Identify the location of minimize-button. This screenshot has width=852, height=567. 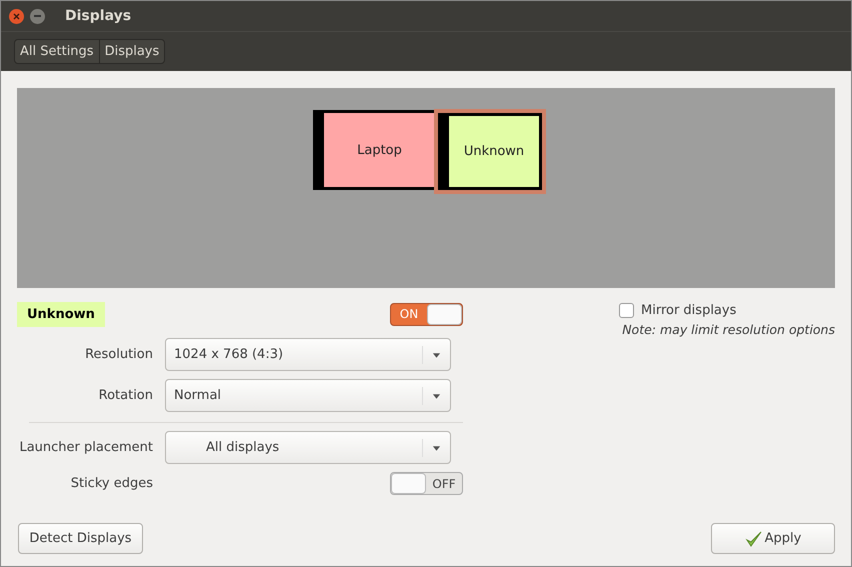
(37, 16).